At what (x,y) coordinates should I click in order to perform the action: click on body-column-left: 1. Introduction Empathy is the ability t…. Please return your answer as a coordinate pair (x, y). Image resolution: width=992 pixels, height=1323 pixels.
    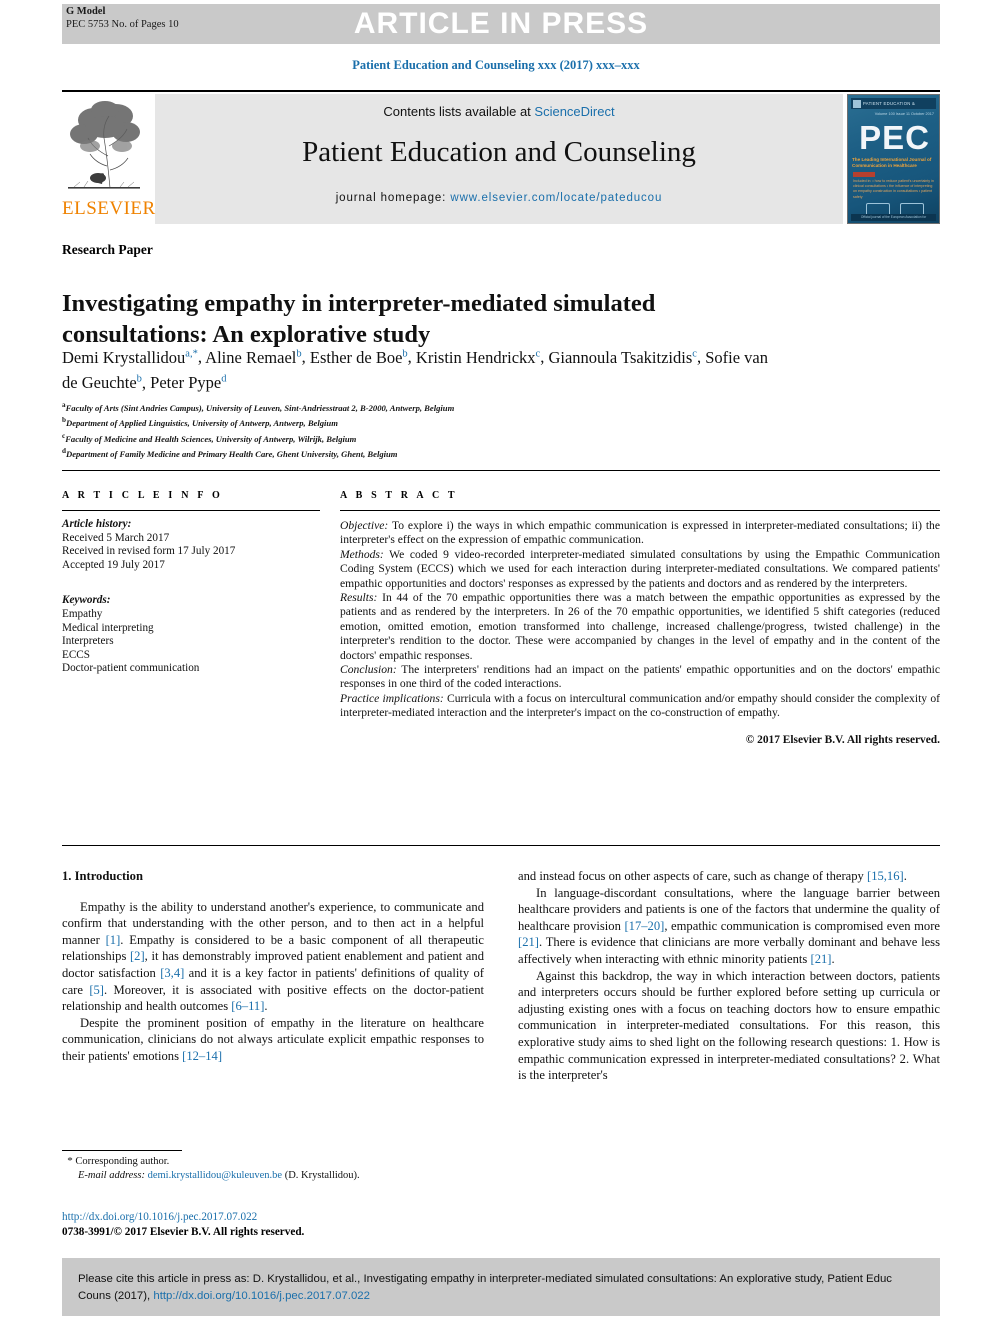
    Looking at the image, I should click on (273, 966).